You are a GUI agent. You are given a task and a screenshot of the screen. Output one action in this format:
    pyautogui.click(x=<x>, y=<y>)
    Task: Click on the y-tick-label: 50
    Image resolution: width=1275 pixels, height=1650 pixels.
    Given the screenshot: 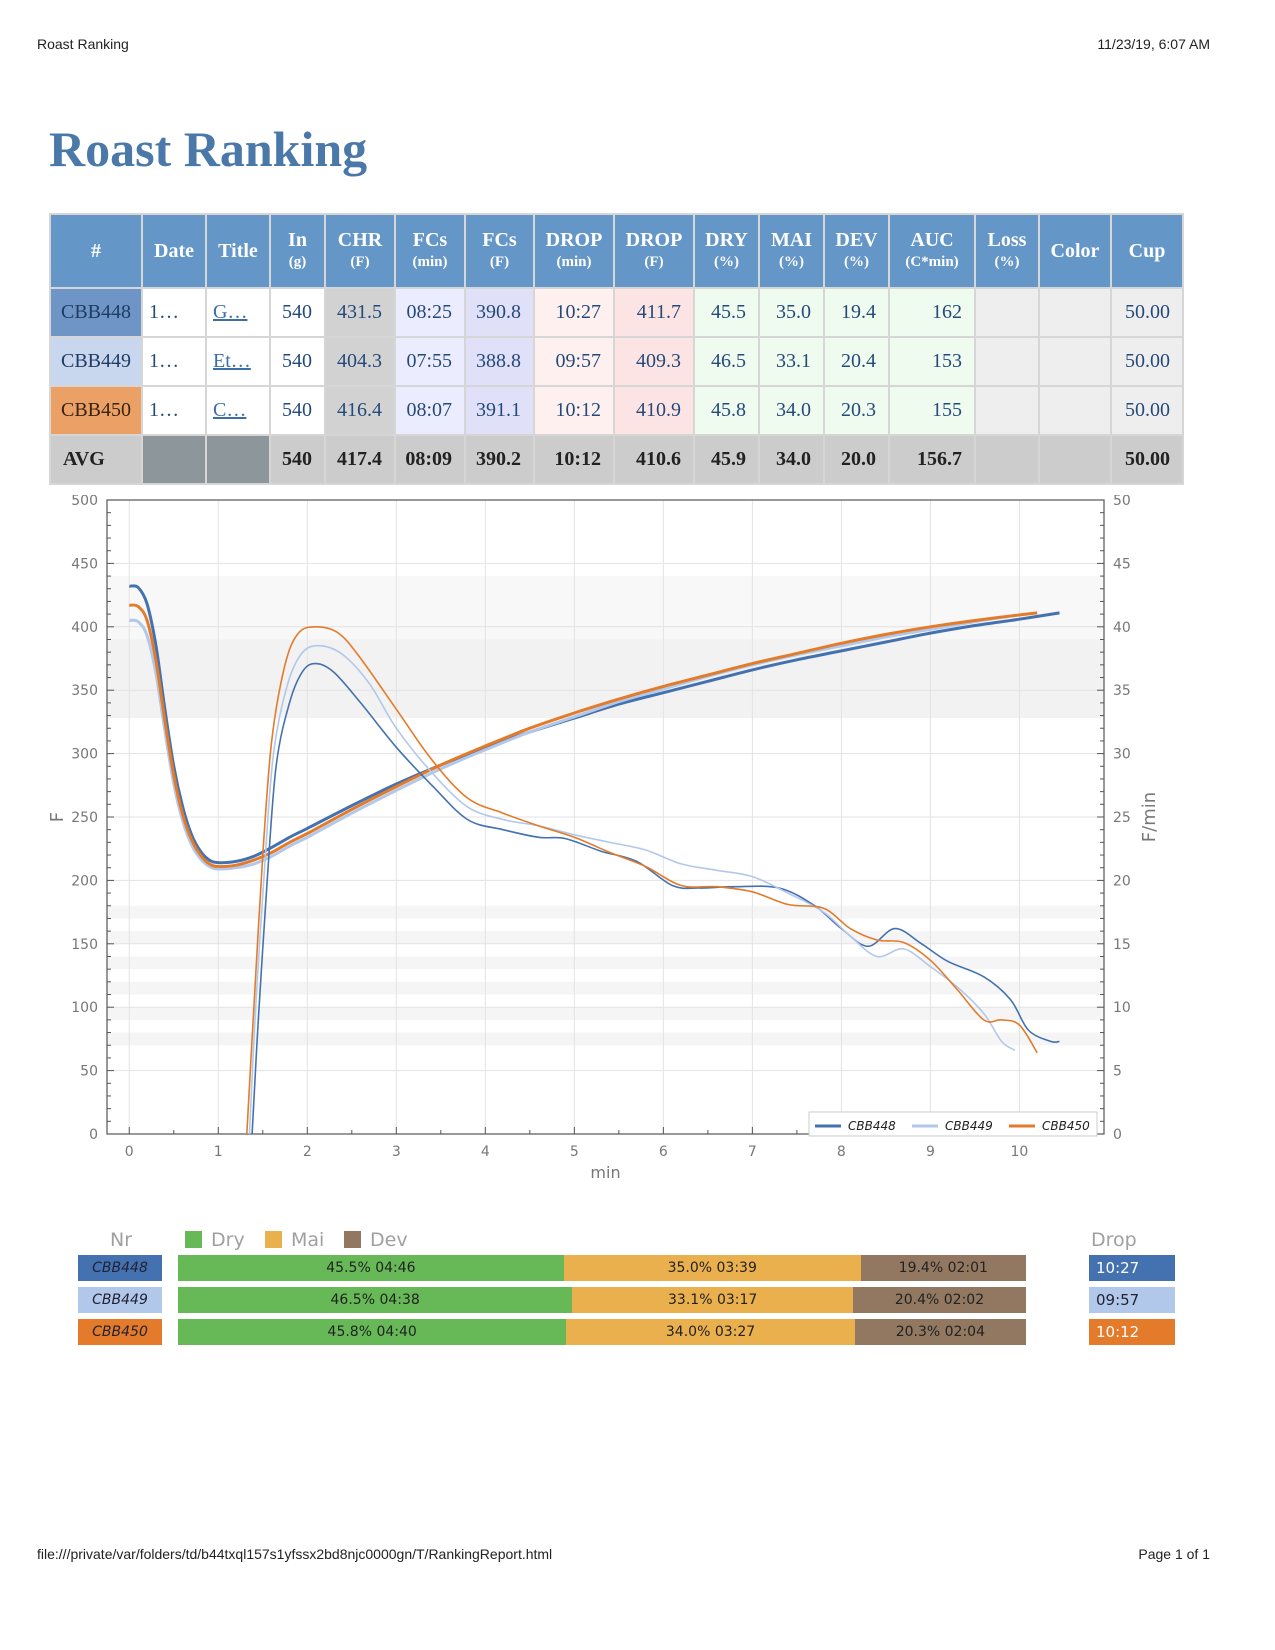 What is the action you would take?
    pyautogui.click(x=89, y=1072)
    